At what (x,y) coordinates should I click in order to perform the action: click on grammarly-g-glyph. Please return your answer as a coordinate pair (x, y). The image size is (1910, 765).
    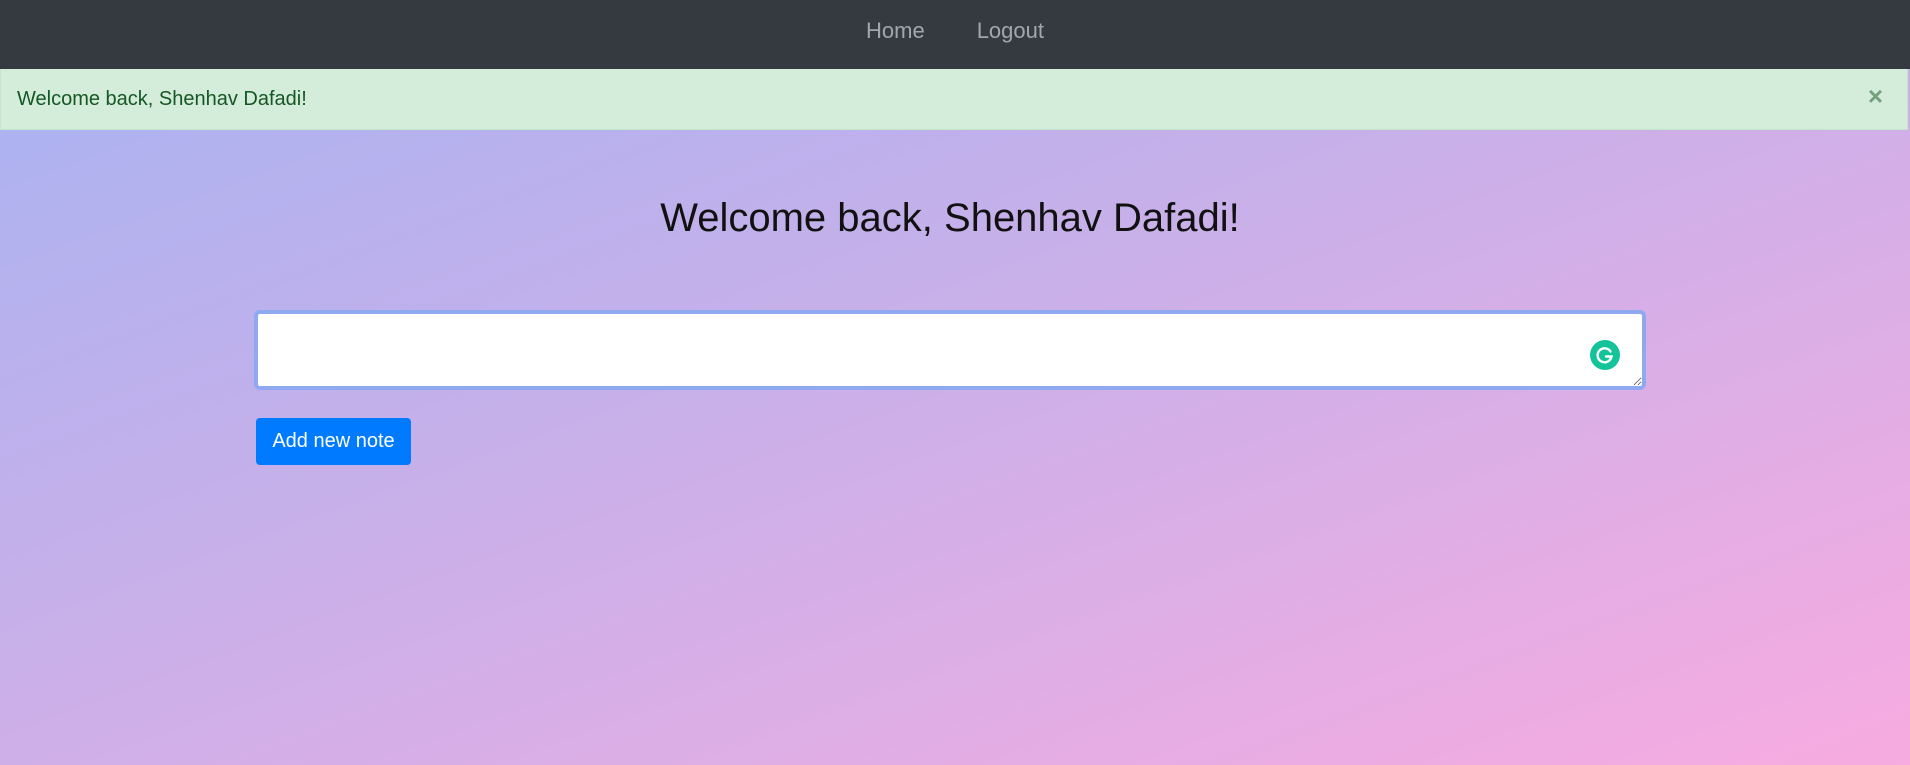
    Looking at the image, I should click on (1604, 355).